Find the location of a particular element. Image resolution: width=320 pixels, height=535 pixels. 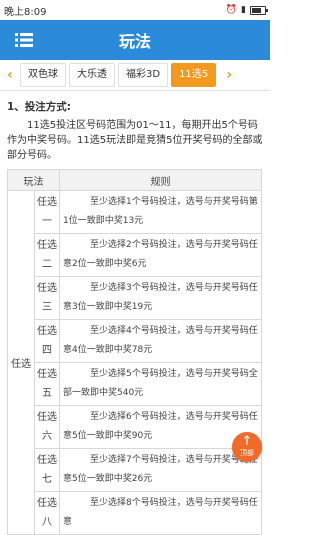

rule-cell: 至少选择8个号码投注，选号与开奖号码任意 is located at coordinates (160, 513).